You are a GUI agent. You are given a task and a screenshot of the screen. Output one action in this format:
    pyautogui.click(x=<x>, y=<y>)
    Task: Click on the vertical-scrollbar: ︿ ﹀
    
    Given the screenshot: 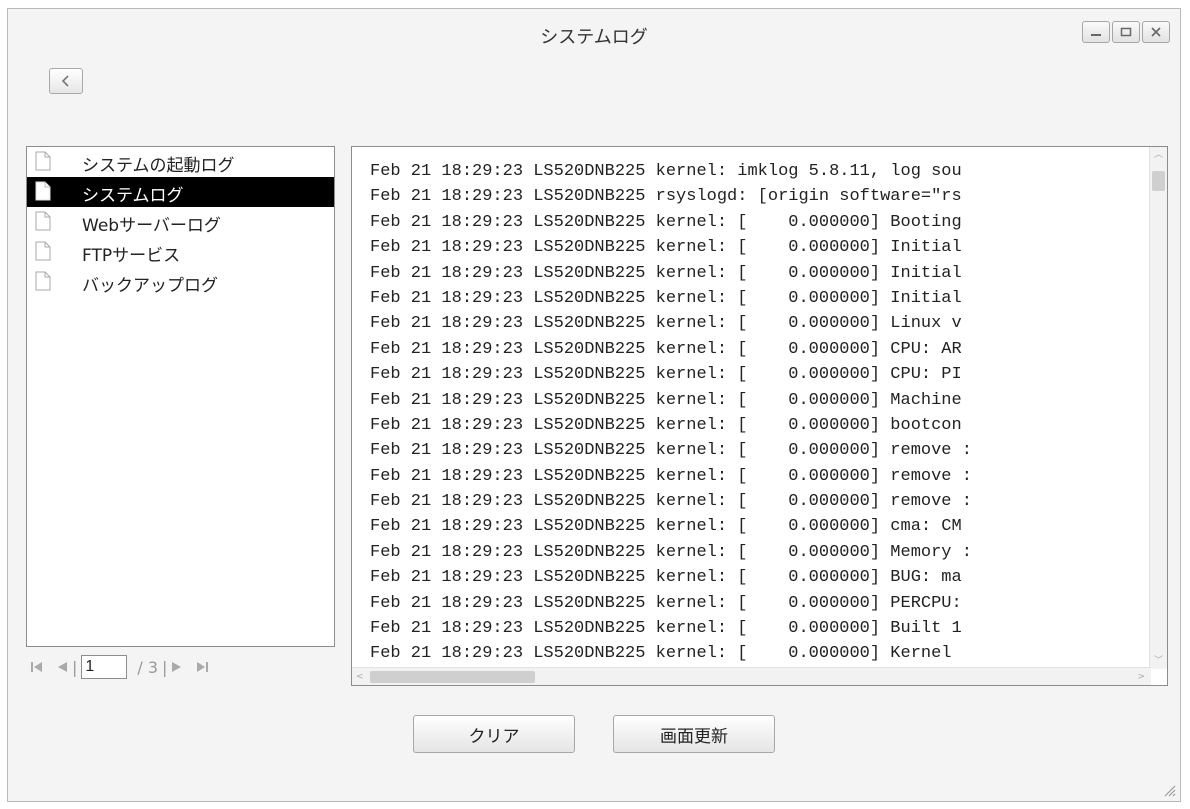 What is the action you would take?
    pyautogui.click(x=1158, y=408)
    